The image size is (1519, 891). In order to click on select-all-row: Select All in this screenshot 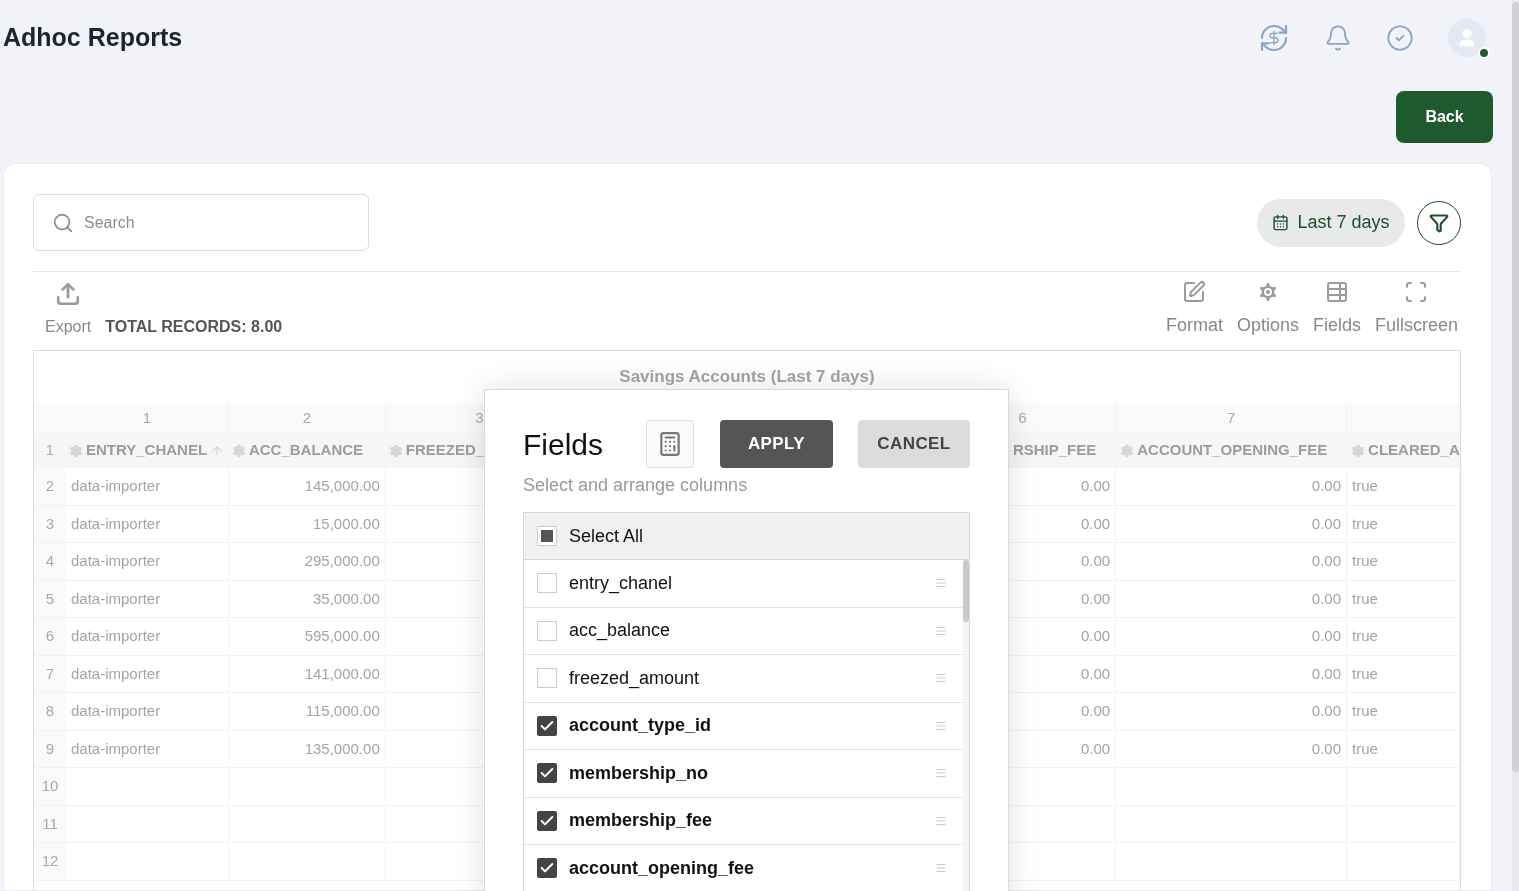, I will do `click(746, 536)`.